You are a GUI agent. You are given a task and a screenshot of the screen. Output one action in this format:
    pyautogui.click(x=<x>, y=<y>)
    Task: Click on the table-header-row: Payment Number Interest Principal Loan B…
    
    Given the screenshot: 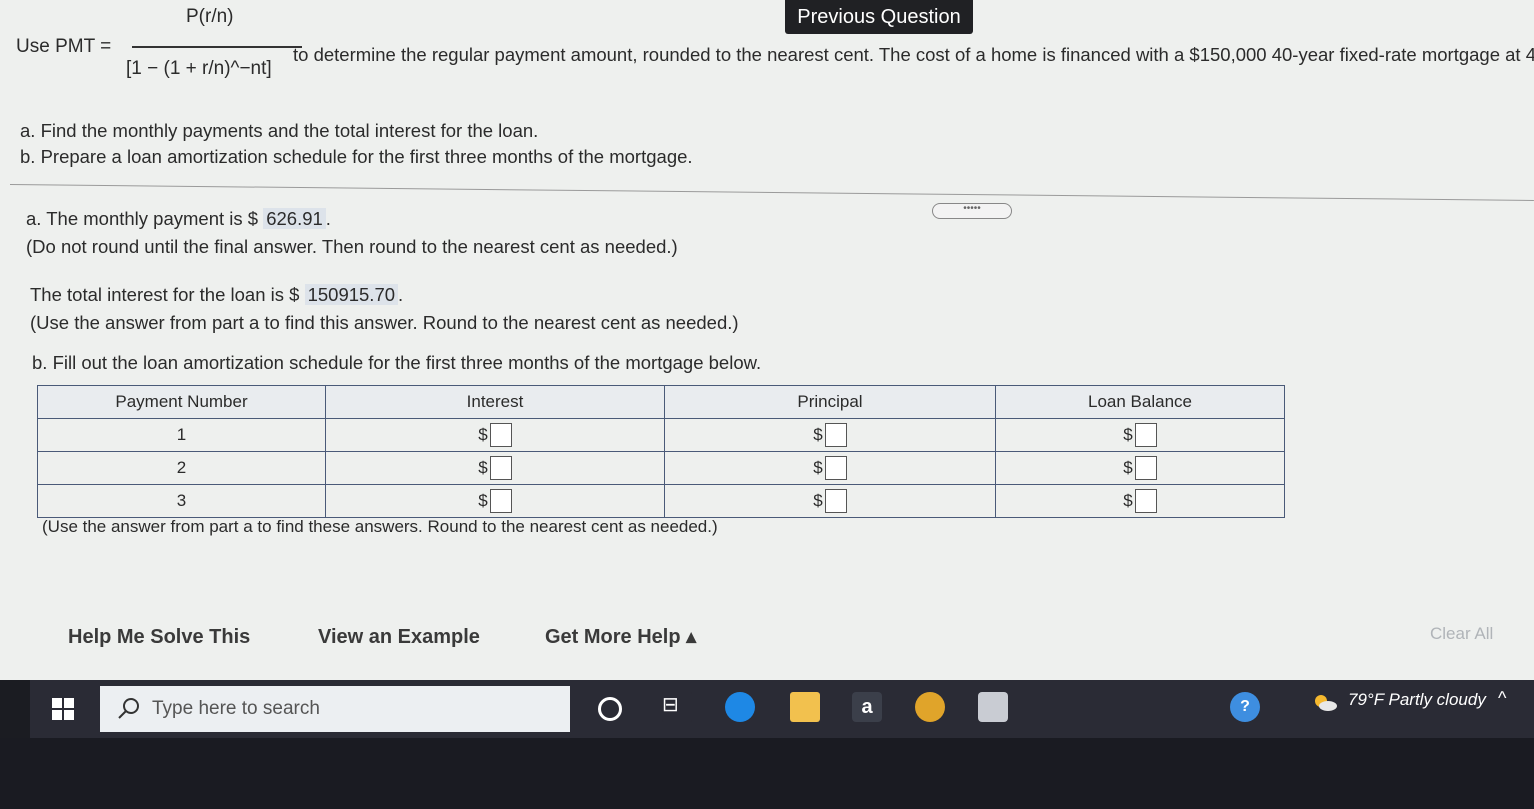 What is the action you would take?
    pyautogui.click(x=661, y=402)
    